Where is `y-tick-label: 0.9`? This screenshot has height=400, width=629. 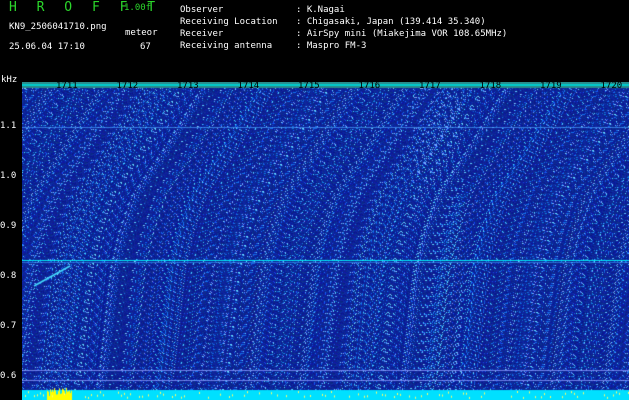 y-tick-label: 0.9 is located at coordinates (8, 226).